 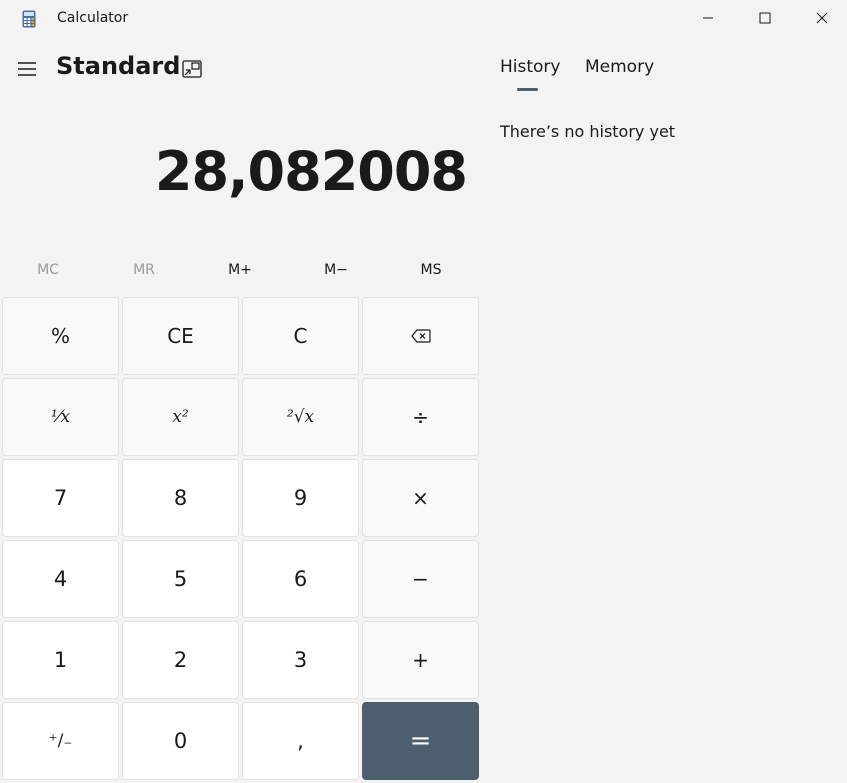 What do you see at coordinates (336, 270) in the screenshot?
I see `memory-subtract-button: M−` at bounding box center [336, 270].